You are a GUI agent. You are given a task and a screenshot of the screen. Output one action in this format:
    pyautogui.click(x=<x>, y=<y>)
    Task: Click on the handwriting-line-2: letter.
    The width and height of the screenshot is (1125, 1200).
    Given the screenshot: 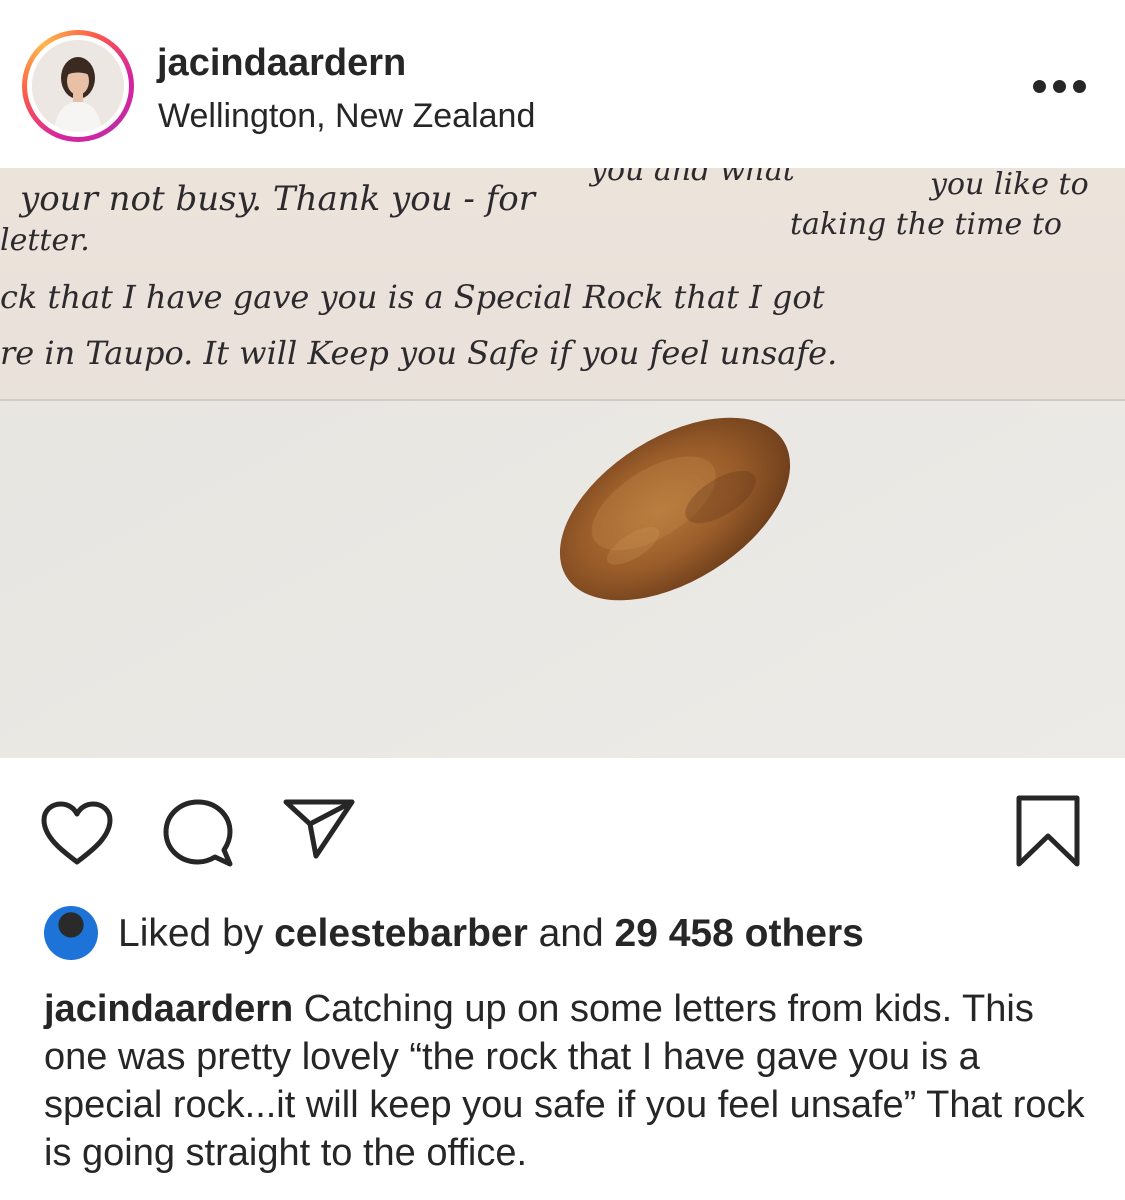 What is the action you would take?
    pyautogui.click(x=45, y=240)
    